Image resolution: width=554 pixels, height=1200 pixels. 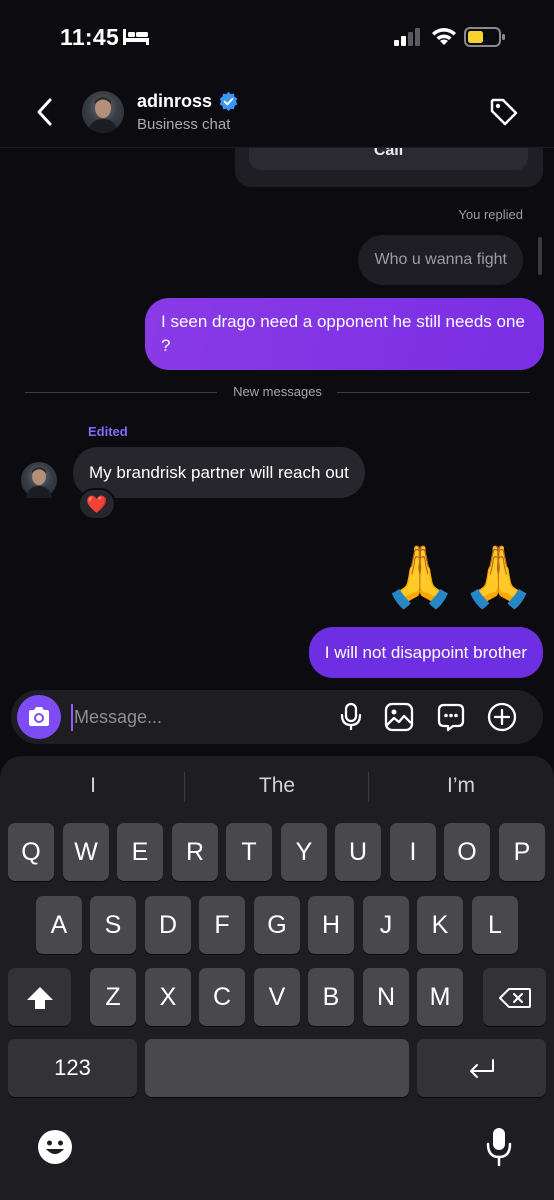 What do you see at coordinates (140, 852) in the screenshot?
I see `key-e: E` at bounding box center [140, 852].